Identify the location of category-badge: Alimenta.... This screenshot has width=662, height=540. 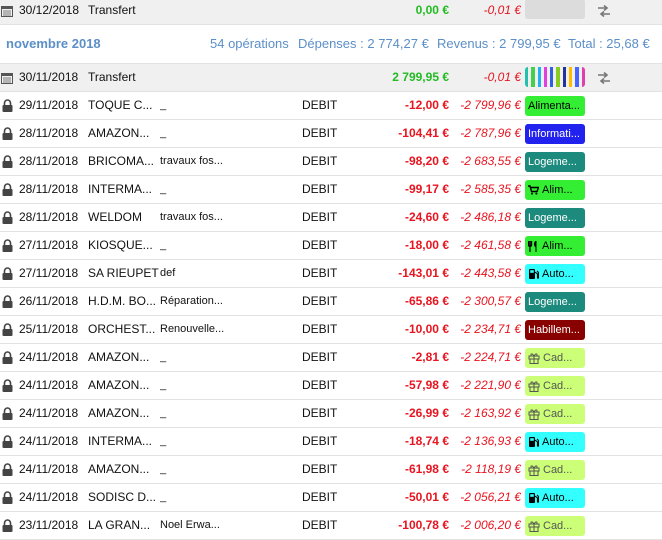
(555, 106).